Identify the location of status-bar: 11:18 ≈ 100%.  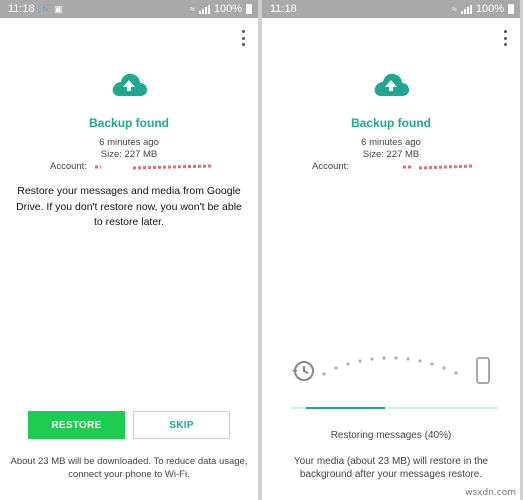
(391, 9).